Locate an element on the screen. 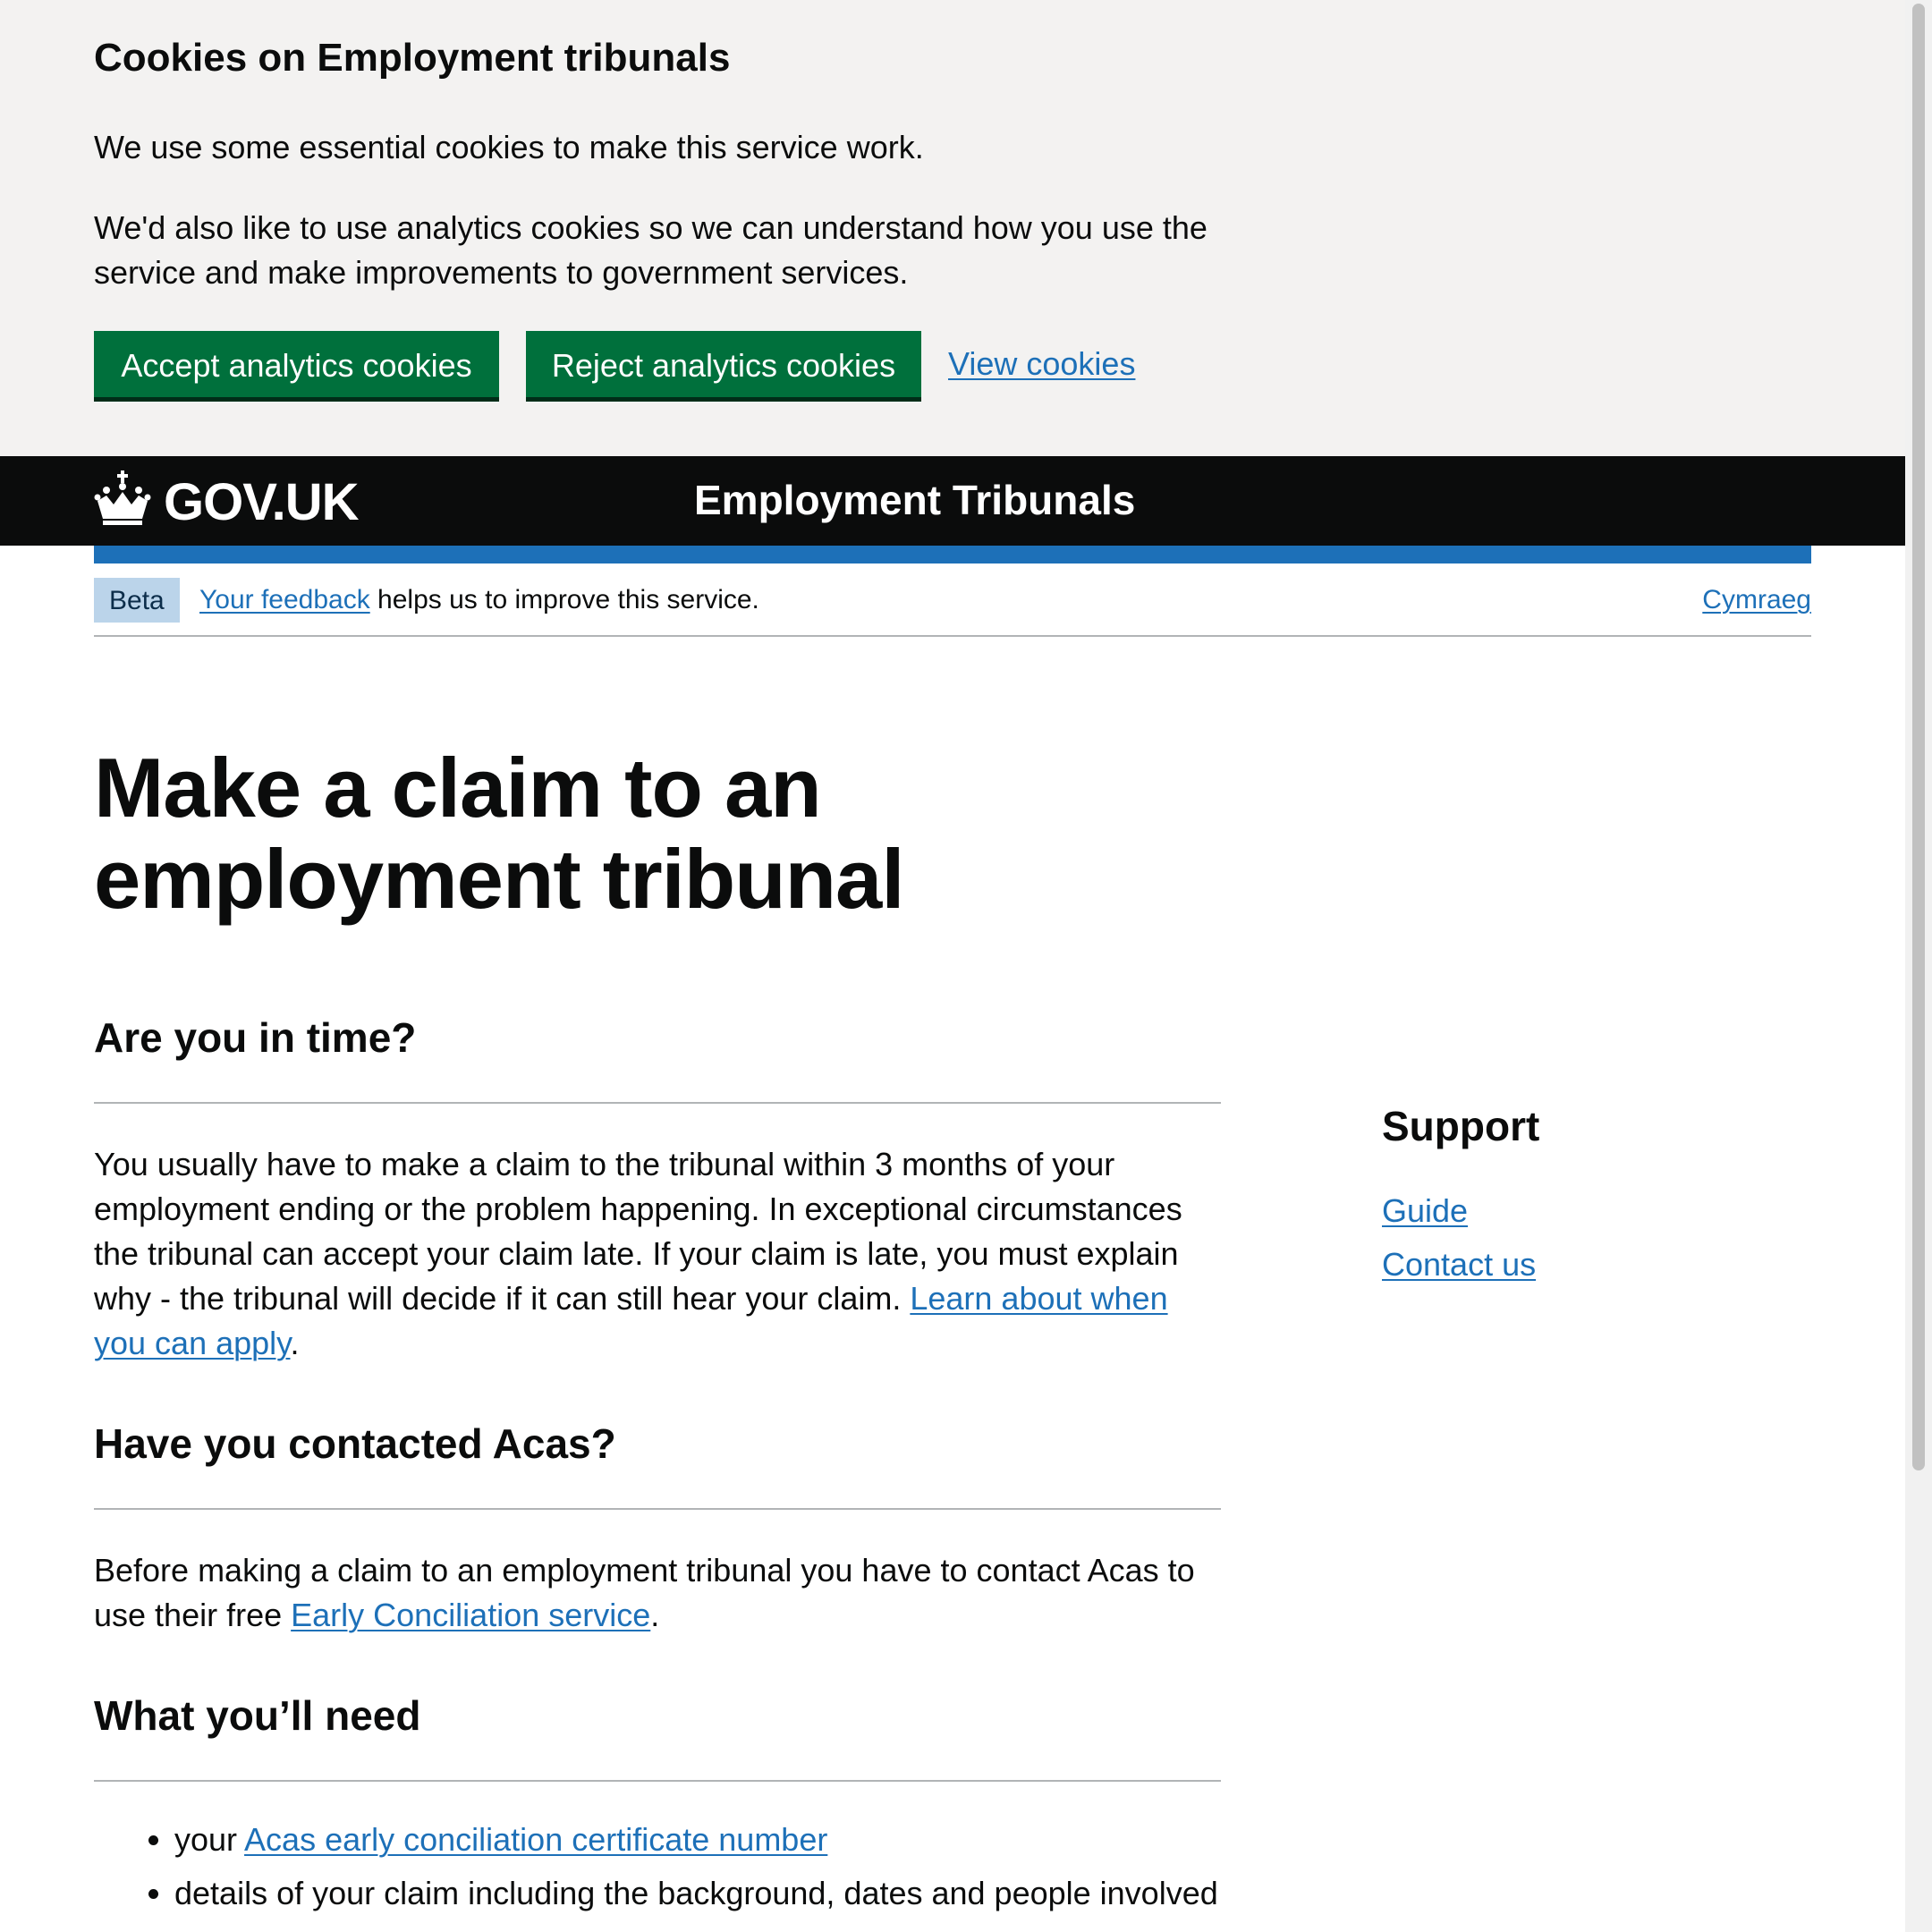 The height and width of the screenshot is (1932, 1932). govuk-logo-link: GOV.UK is located at coordinates (261, 502).